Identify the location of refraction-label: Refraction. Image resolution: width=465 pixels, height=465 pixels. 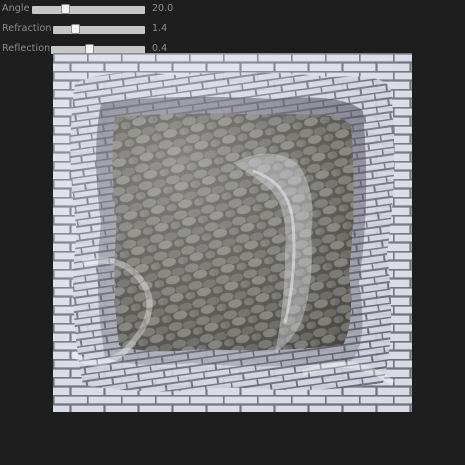
(27, 28).